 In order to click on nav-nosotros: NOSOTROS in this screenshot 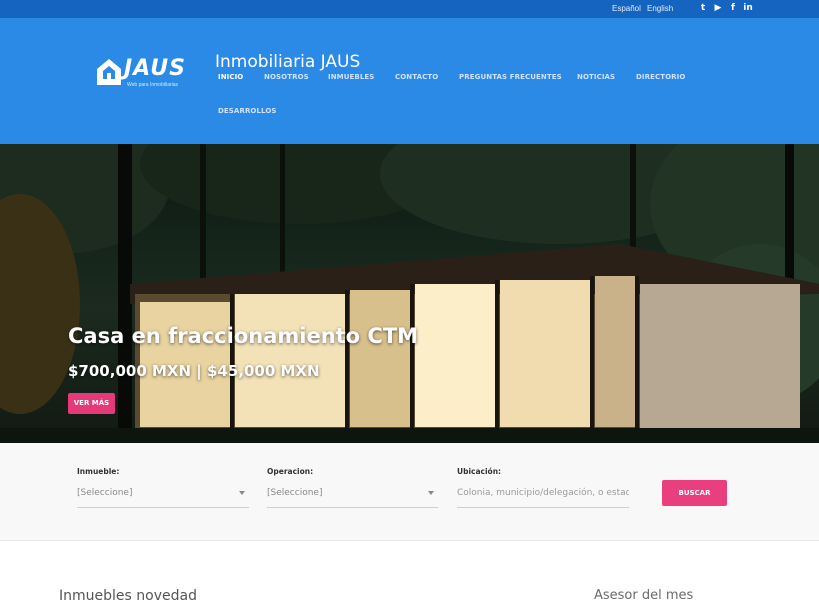, I will do `click(286, 77)`.